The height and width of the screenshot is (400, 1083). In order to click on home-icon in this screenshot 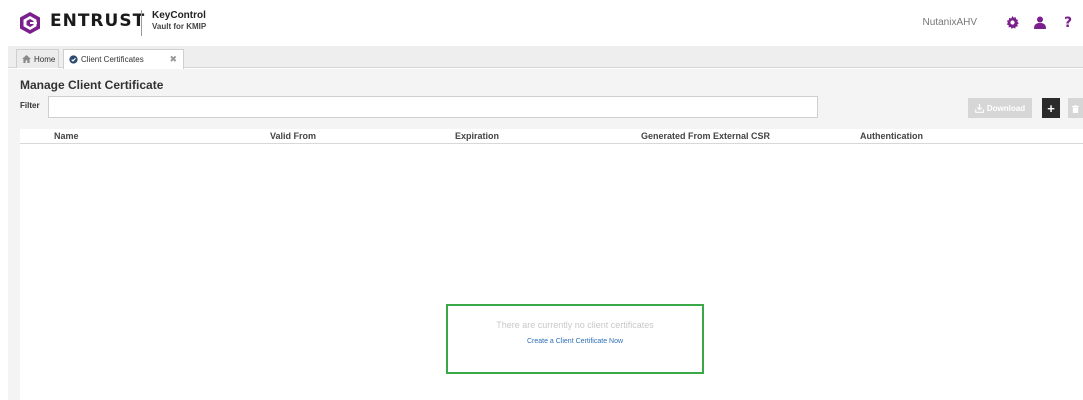, I will do `click(26, 59)`.